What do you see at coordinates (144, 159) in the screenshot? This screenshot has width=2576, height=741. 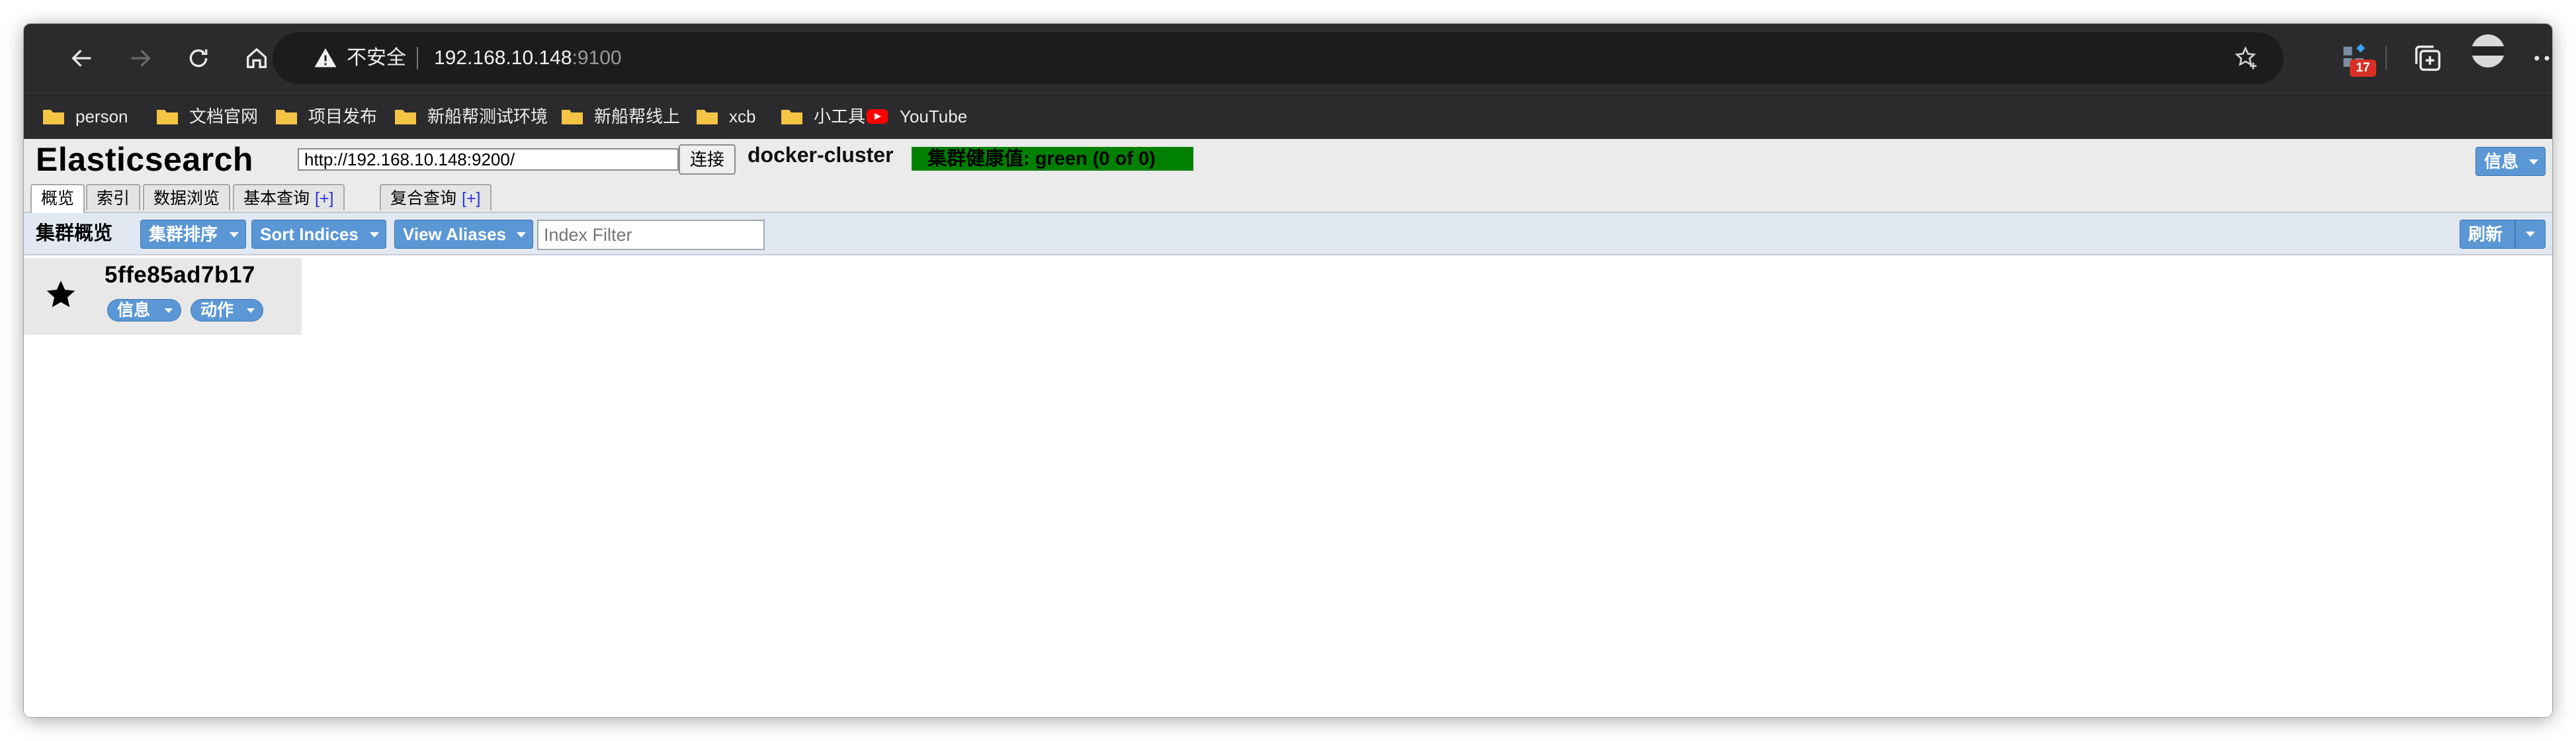 I see `page-title: Elasticsearch` at bounding box center [144, 159].